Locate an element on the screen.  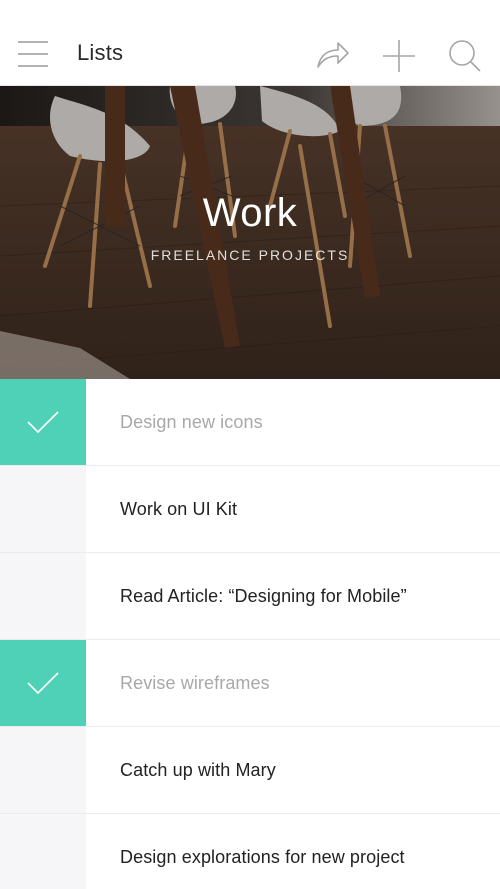
hamburger-menu-icon is located at coordinates (33, 54).